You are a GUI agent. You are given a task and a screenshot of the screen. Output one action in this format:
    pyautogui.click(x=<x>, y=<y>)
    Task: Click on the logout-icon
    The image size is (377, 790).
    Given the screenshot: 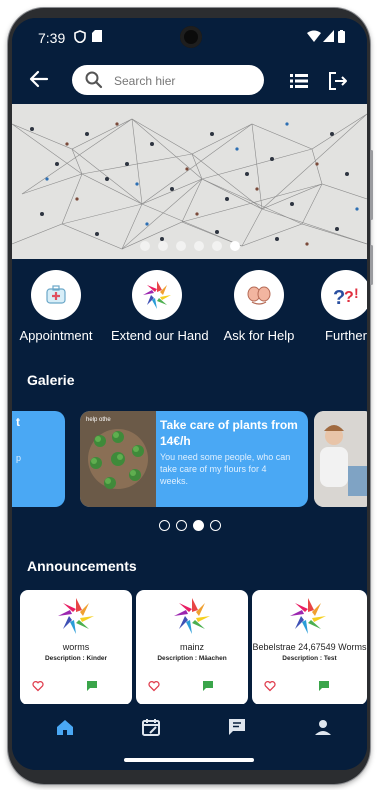 What is the action you would take?
    pyautogui.click(x=338, y=81)
    